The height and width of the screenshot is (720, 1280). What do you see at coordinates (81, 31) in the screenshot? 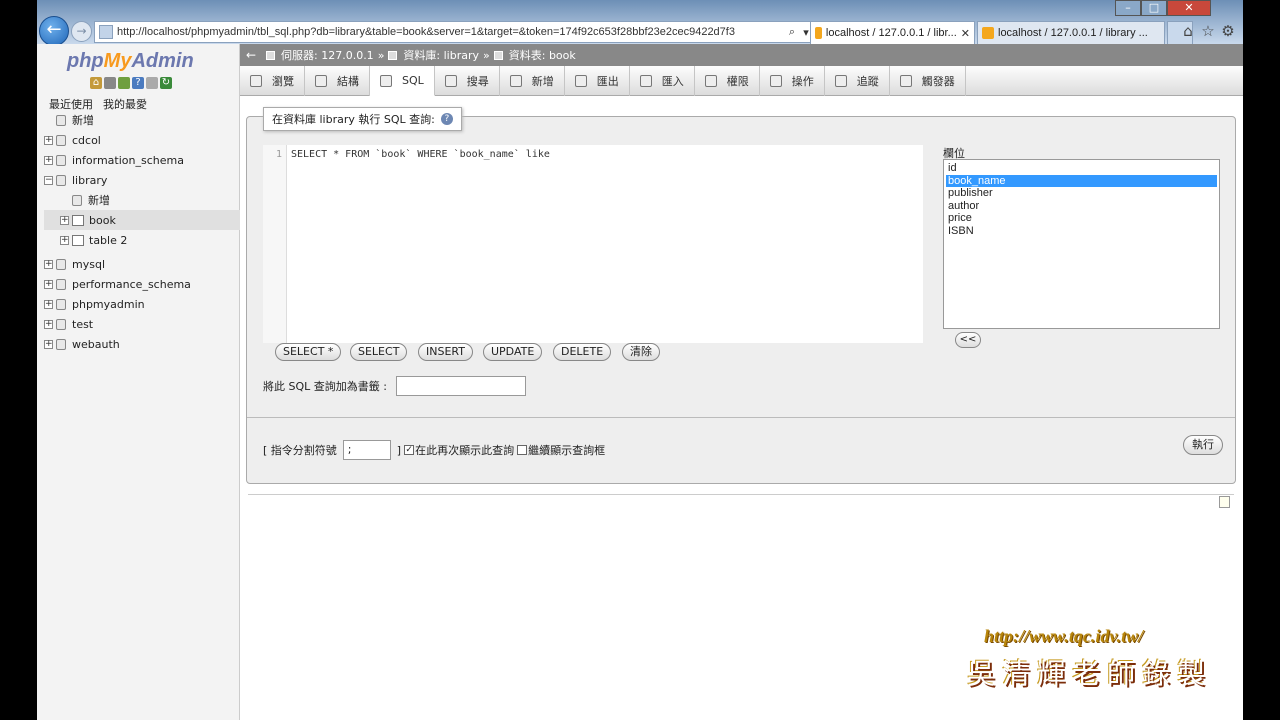
I see `forward-button: →` at bounding box center [81, 31].